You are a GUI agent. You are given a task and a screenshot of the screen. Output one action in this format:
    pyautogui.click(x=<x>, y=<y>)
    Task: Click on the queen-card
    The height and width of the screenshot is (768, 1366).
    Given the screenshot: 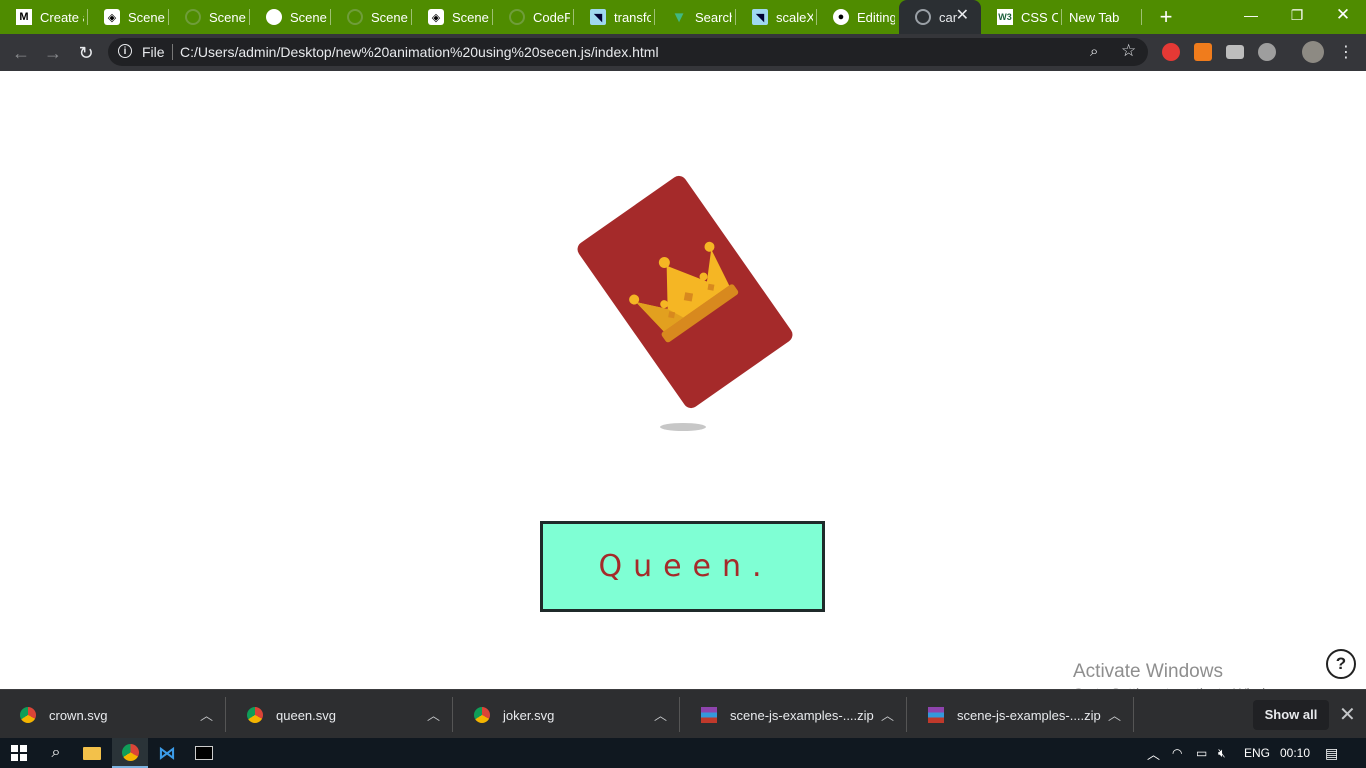 What is the action you would take?
    pyautogui.click(x=685, y=292)
    